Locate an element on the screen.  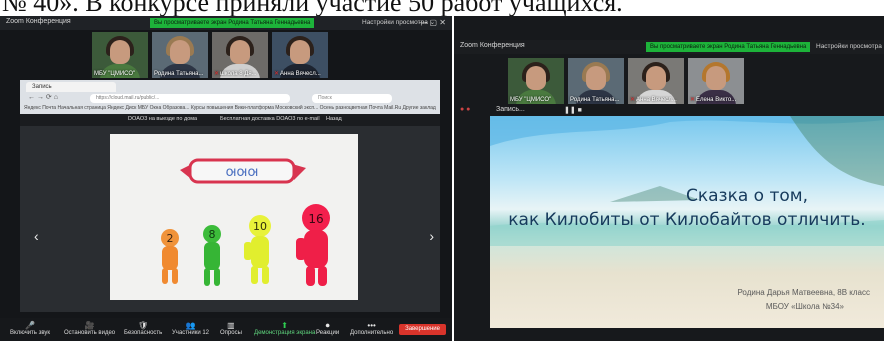
more-button: ••• Дополнительно is located at coordinates (371, 328).